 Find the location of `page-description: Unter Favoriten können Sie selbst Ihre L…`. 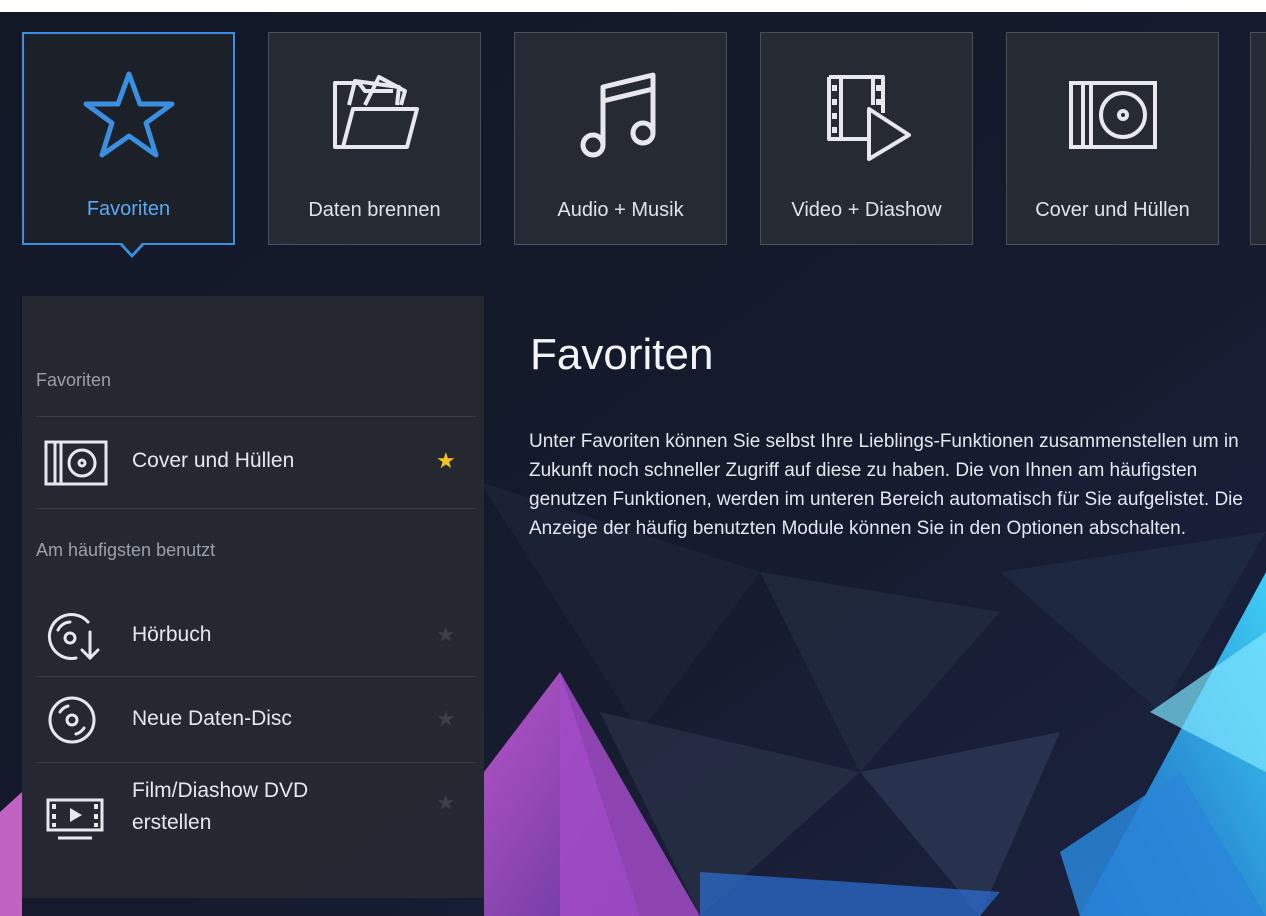

page-description: Unter Favoriten können Sie selbst Ihre L… is located at coordinates (886, 485).